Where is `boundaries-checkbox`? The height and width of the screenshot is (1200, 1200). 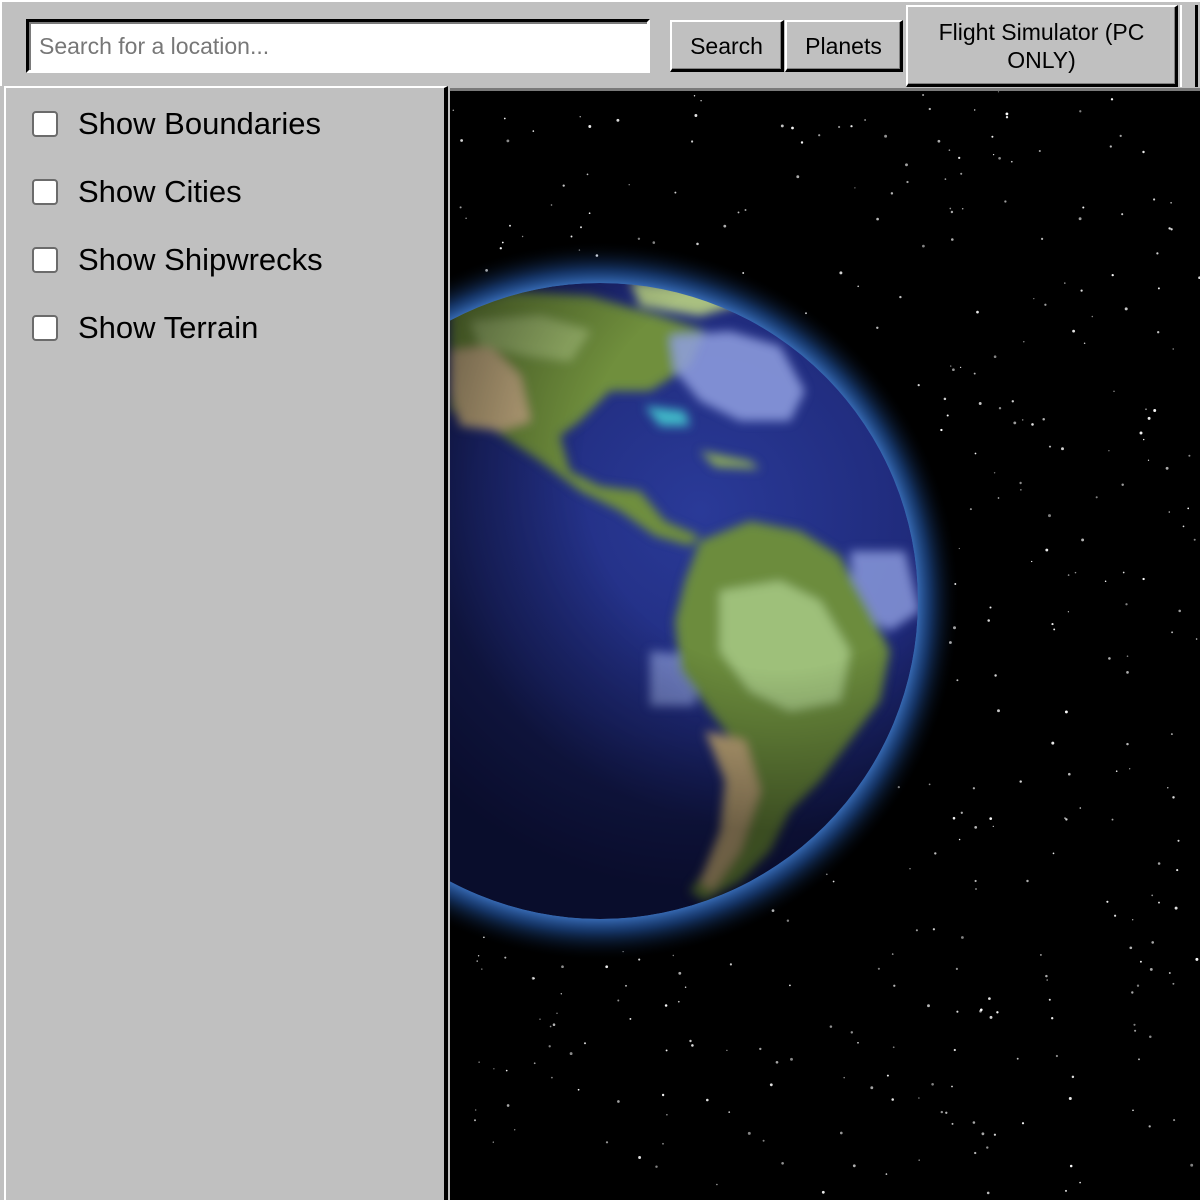 boundaries-checkbox is located at coordinates (45, 124).